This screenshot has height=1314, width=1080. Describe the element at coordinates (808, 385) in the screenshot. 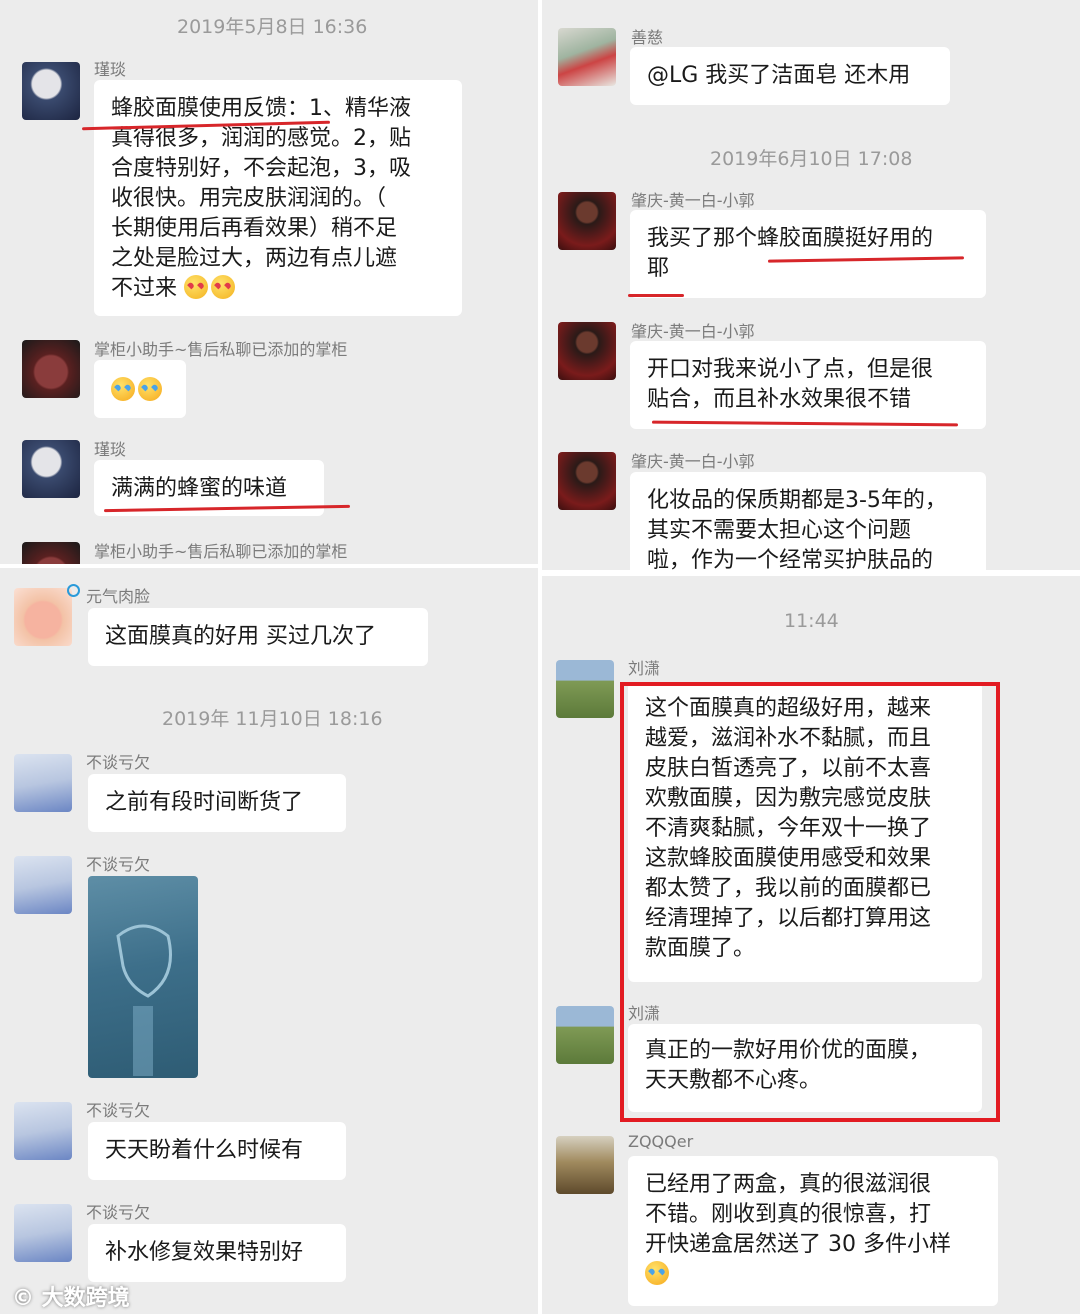

I see `message-bubble: 开口对我来说小了点，但是很 贴合，而且补水效果很不错` at that location.